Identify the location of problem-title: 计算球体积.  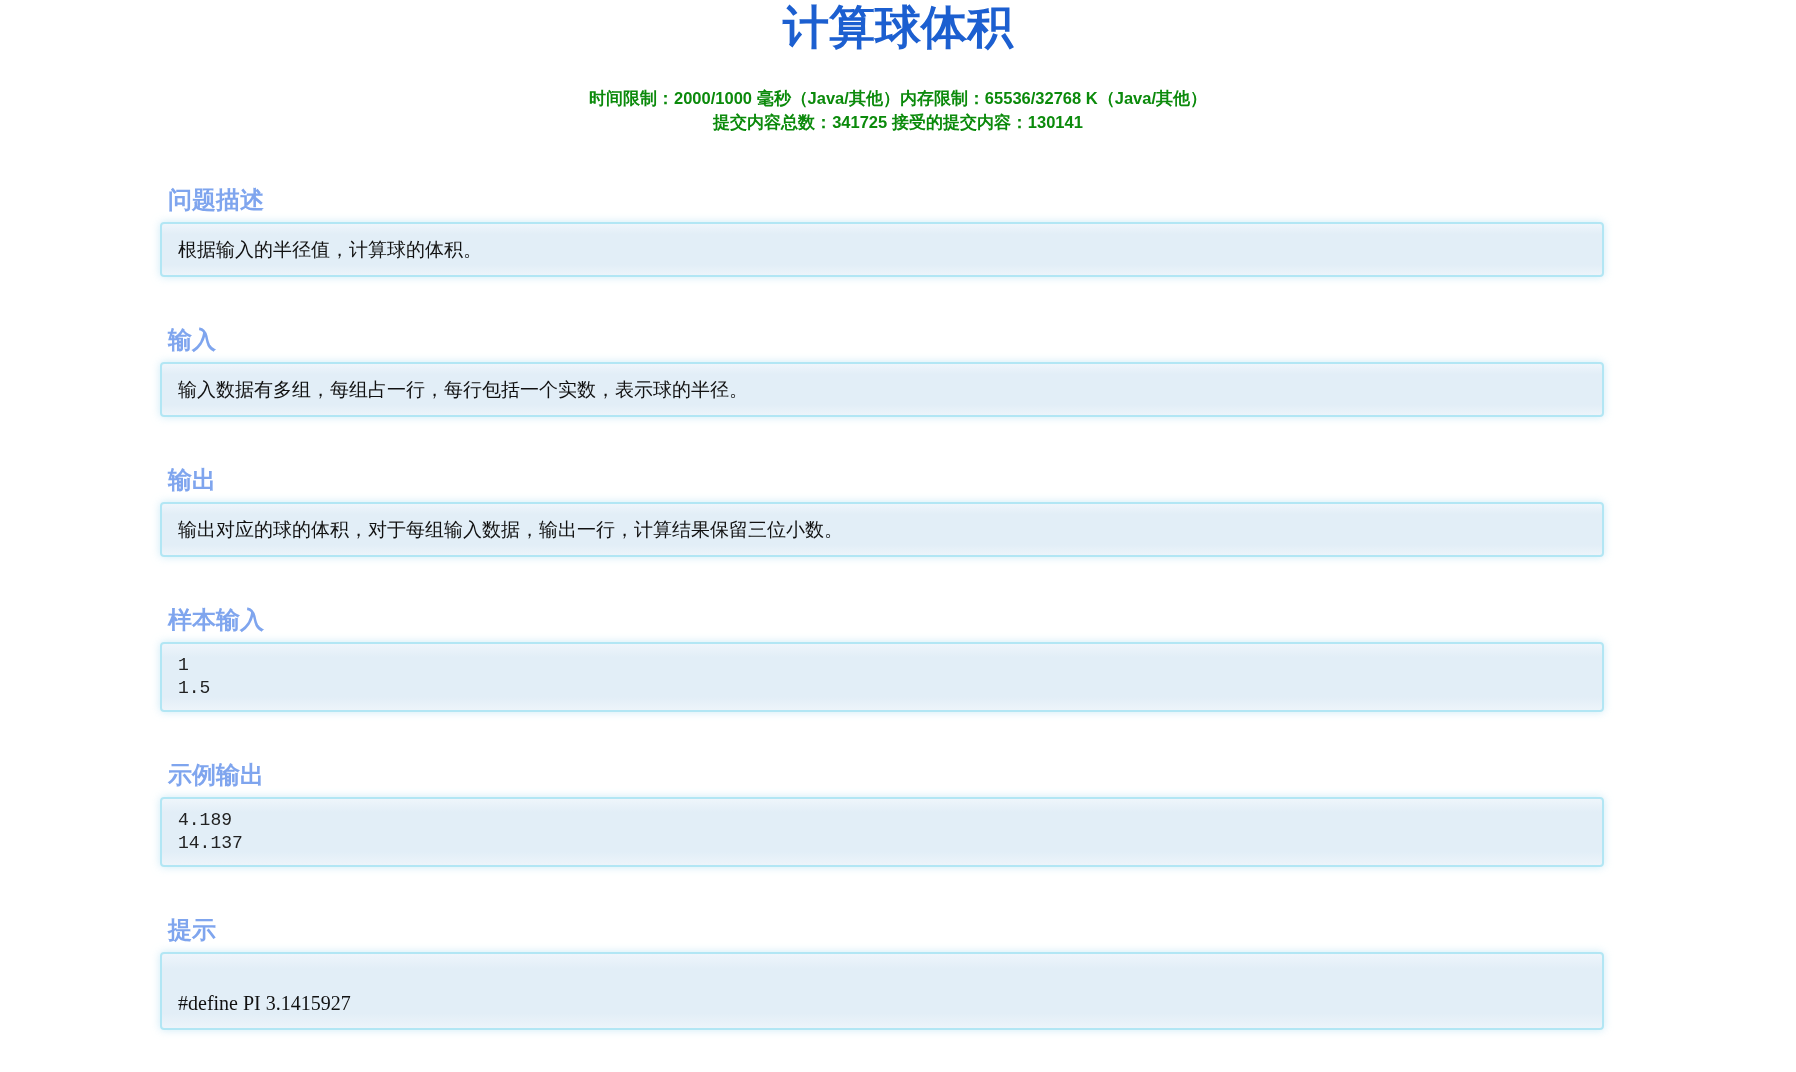
(898, 26).